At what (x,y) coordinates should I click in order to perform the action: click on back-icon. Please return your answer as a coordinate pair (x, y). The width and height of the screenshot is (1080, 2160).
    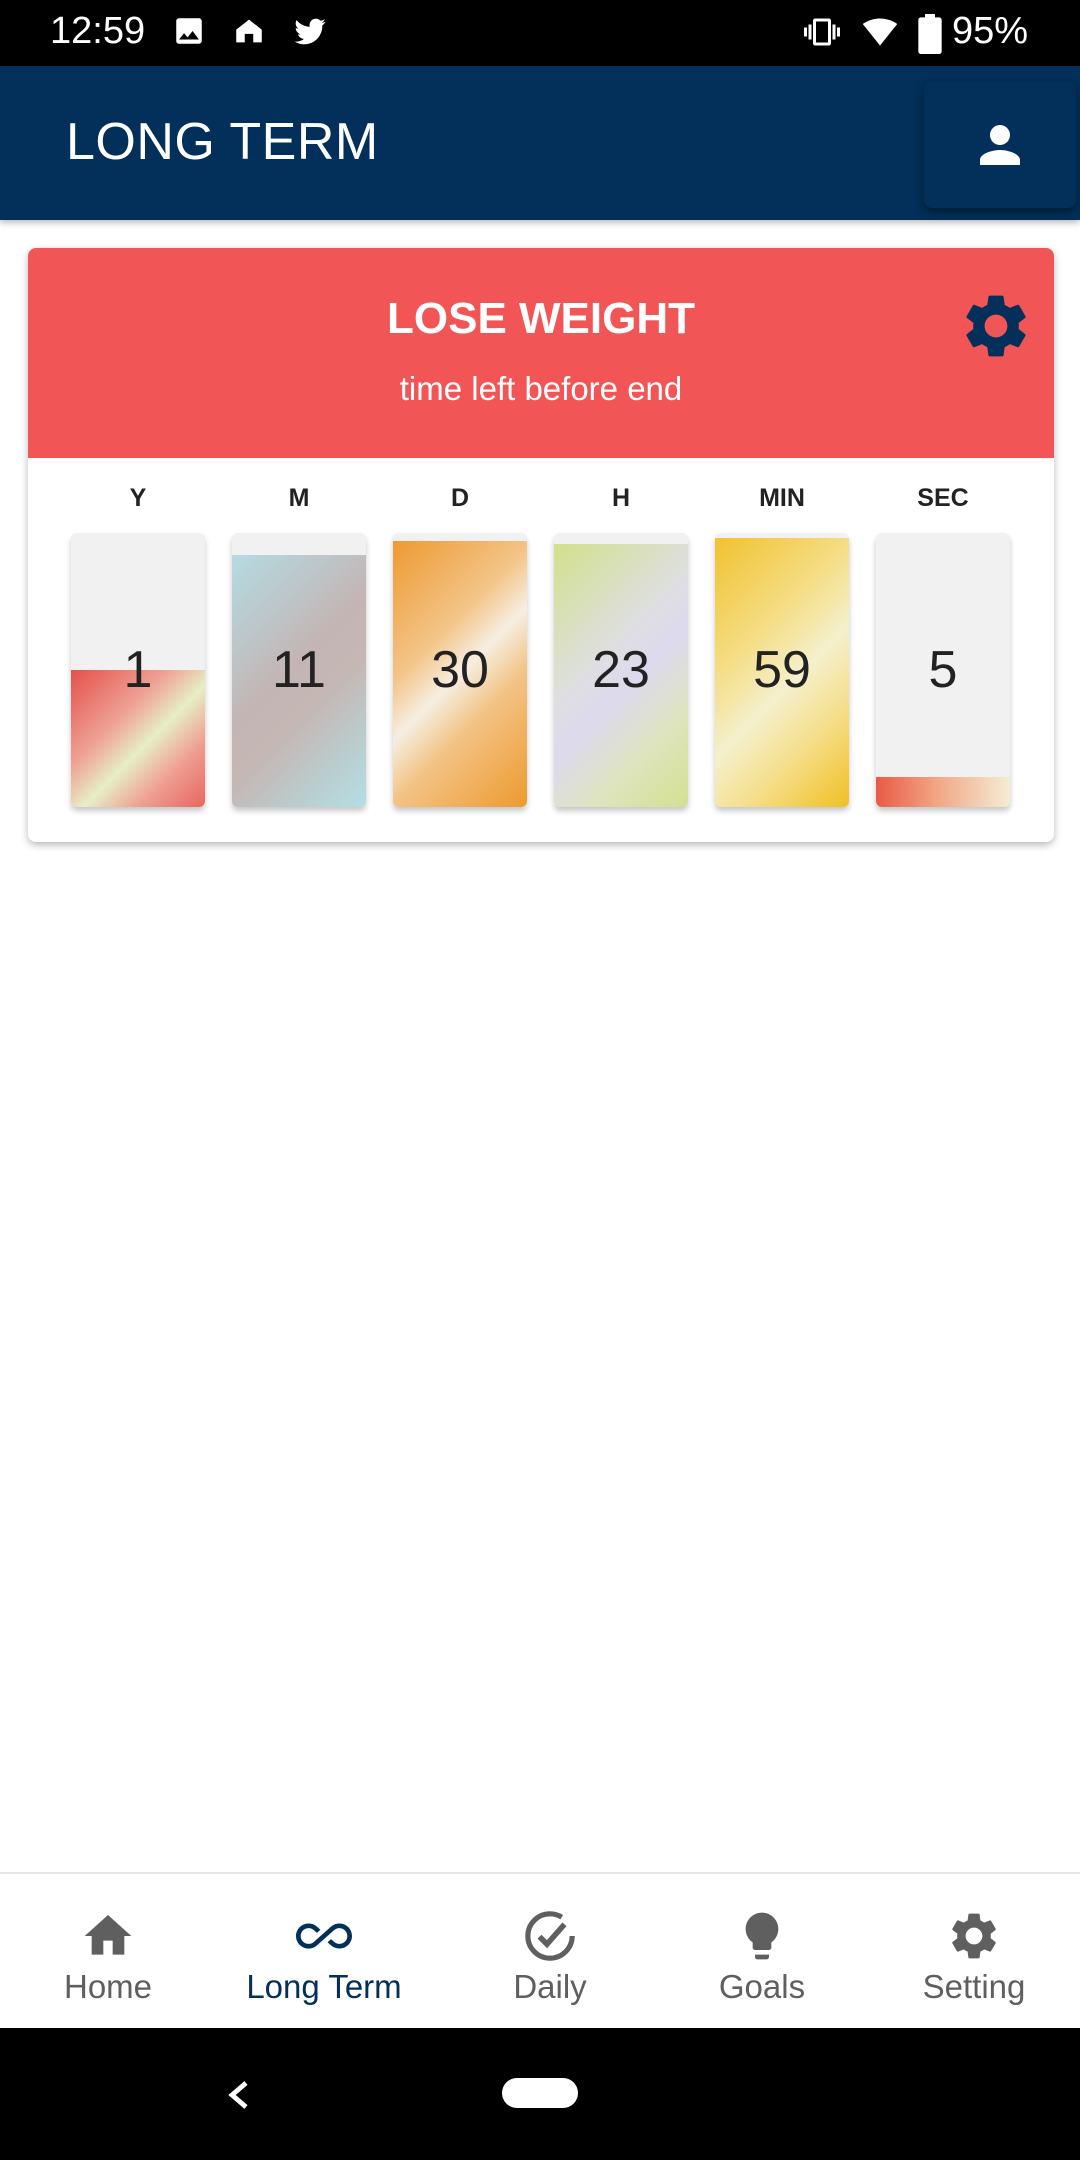
    Looking at the image, I should click on (239, 2095).